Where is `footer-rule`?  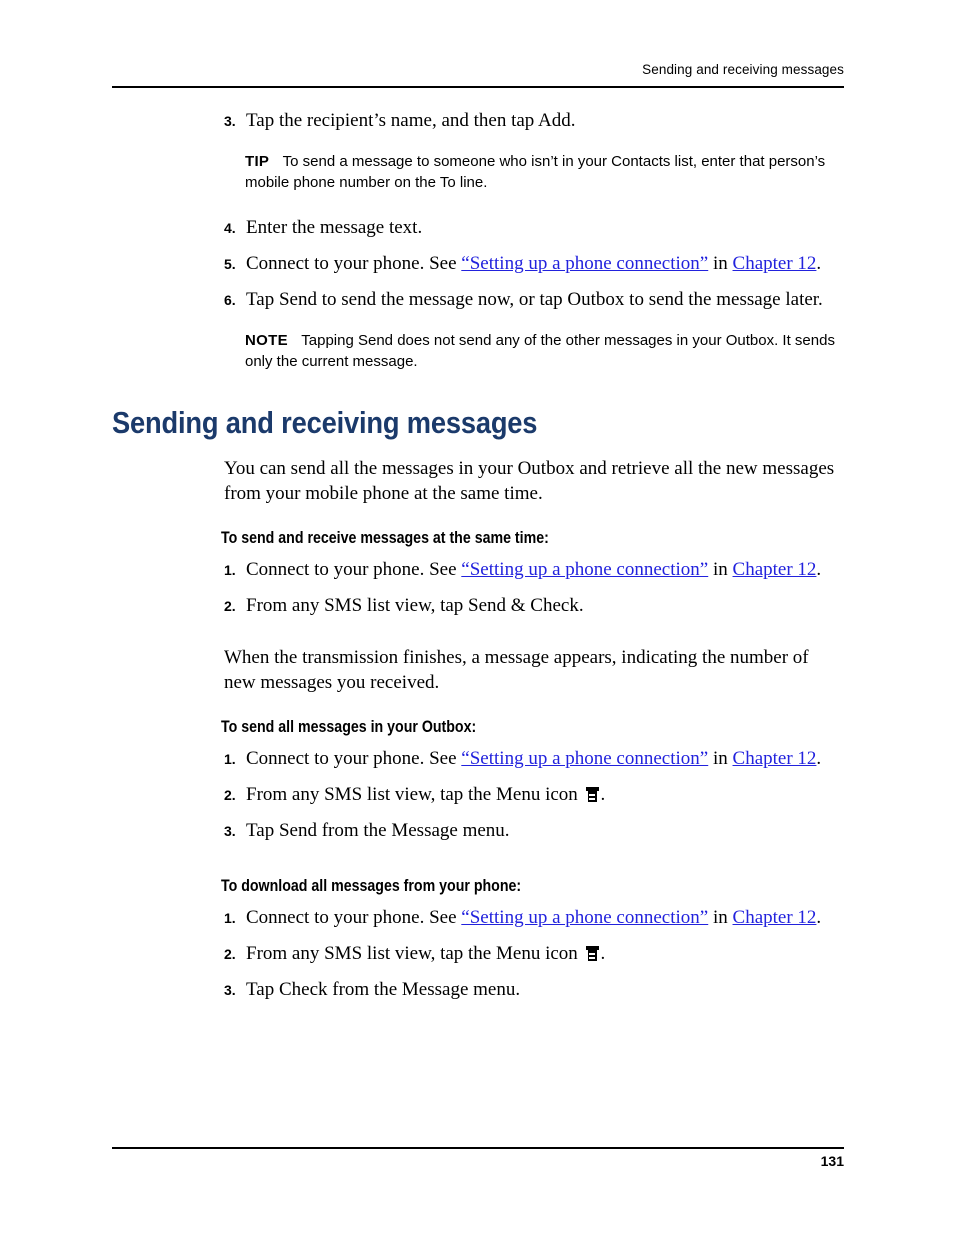 footer-rule is located at coordinates (478, 1148).